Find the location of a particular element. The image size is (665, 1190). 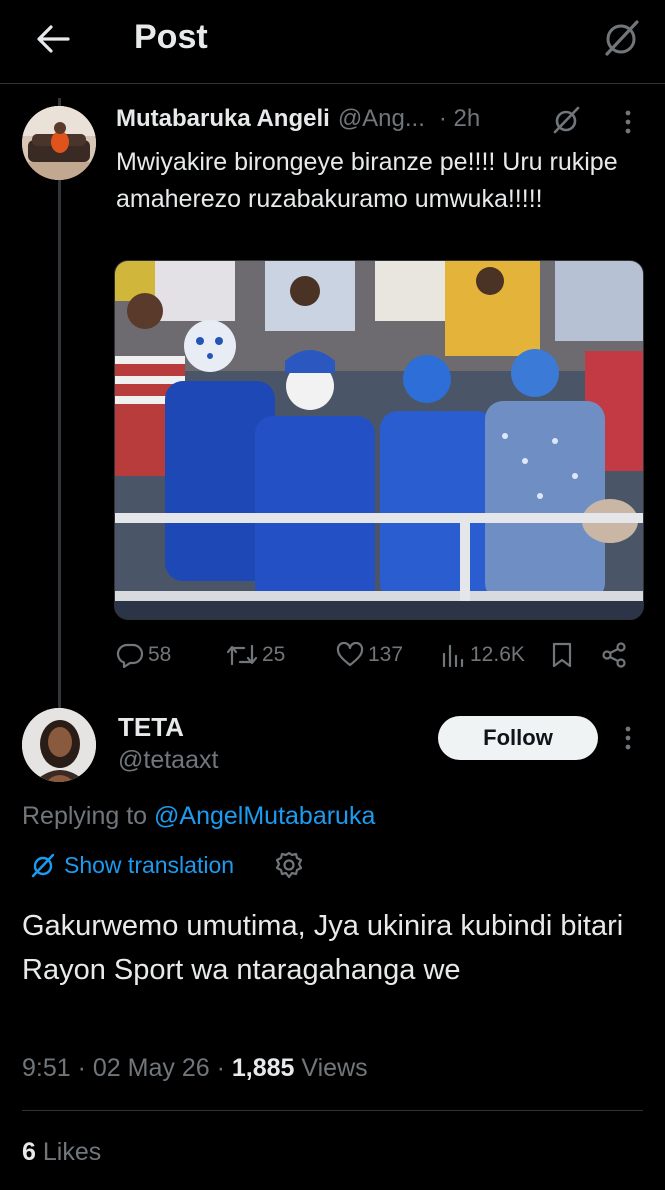

page-title: Post is located at coordinates (171, 37).